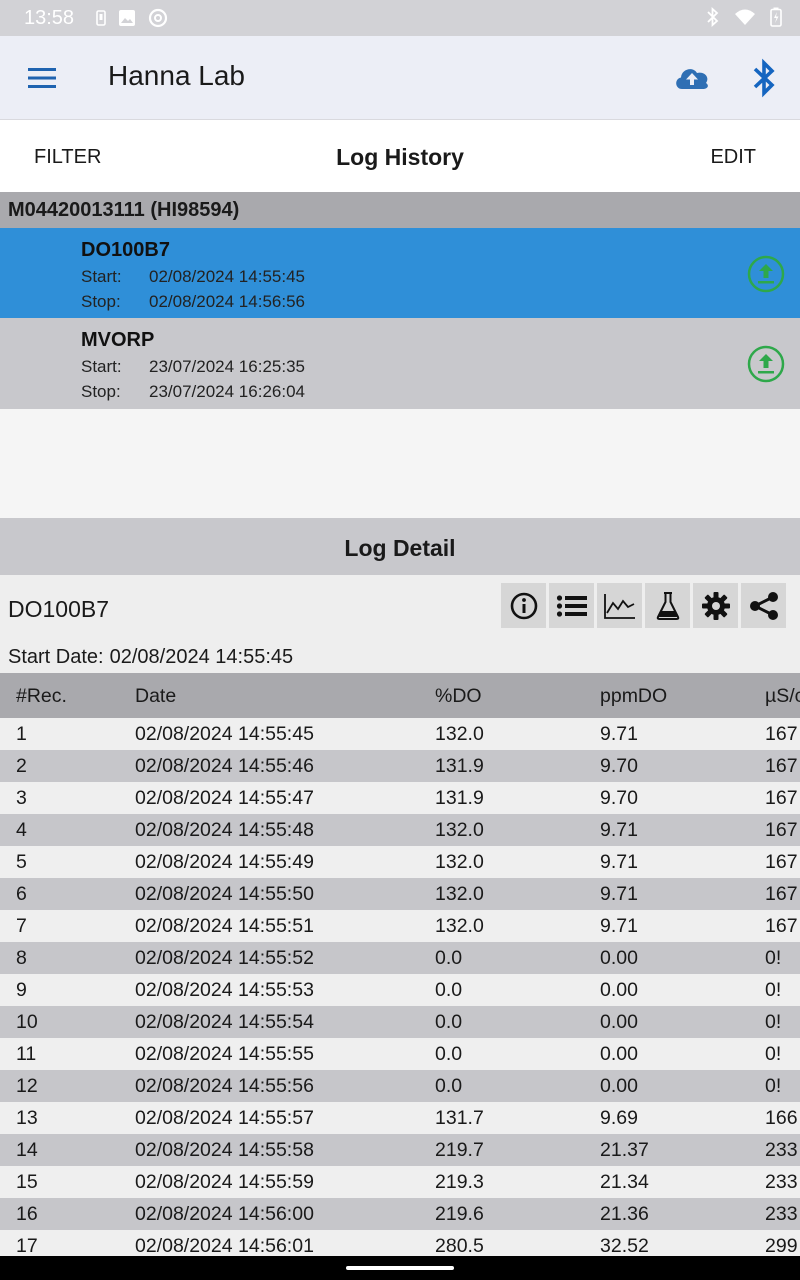 The image size is (800, 1280). What do you see at coordinates (400, 990) in the screenshot?
I see `table-row: 9 02/08/2024 14:55:53 0.0 0.00 0!` at bounding box center [400, 990].